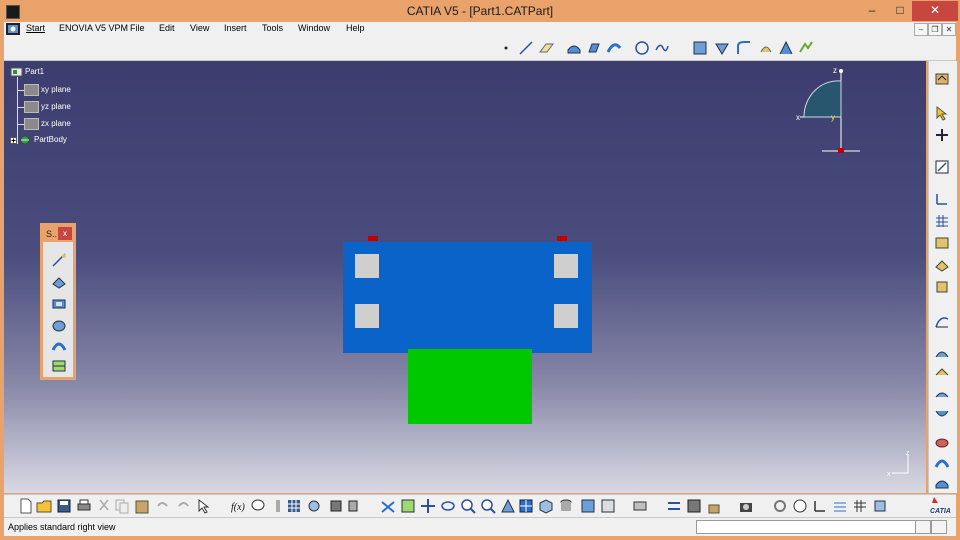 The height and width of the screenshot is (540, 960). What do you see at coordinates (942, 265) in the screenshot?
I see `material-icon` at bounding box center [942, 265].